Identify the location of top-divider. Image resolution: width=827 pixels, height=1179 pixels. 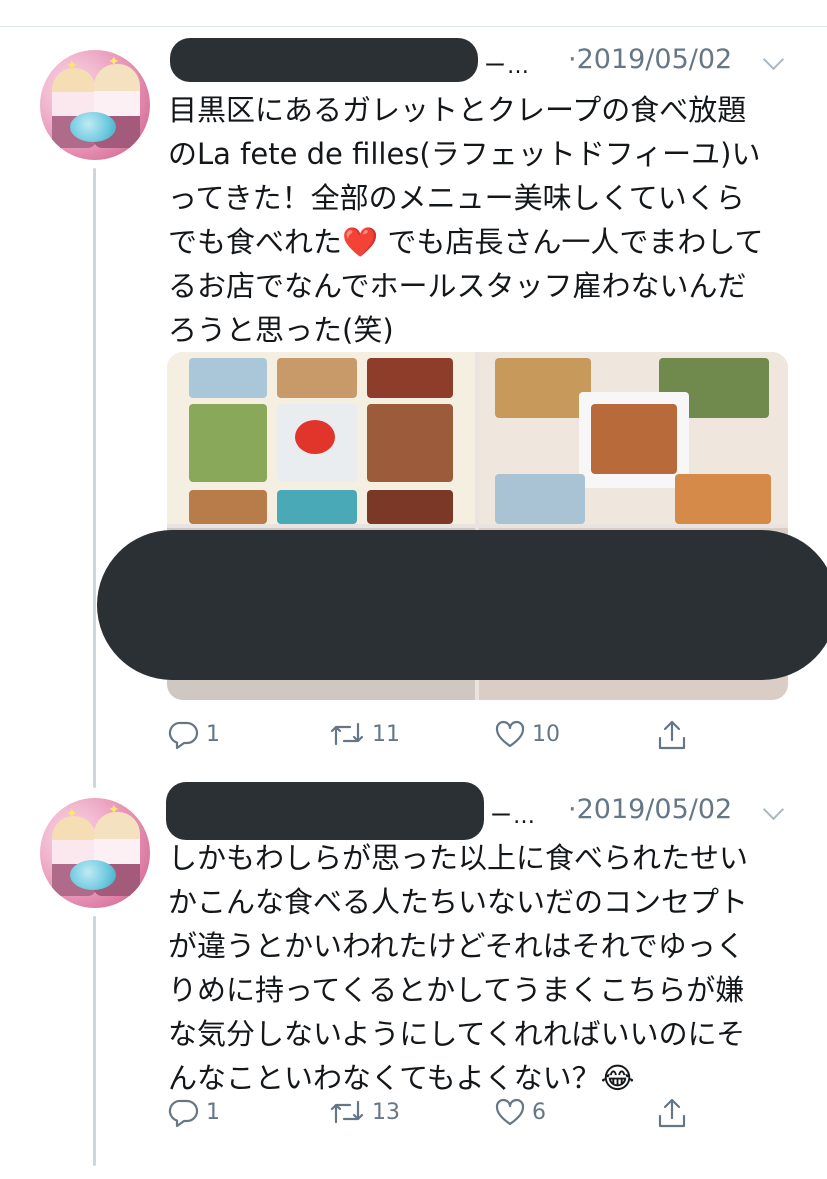
(413, 26).